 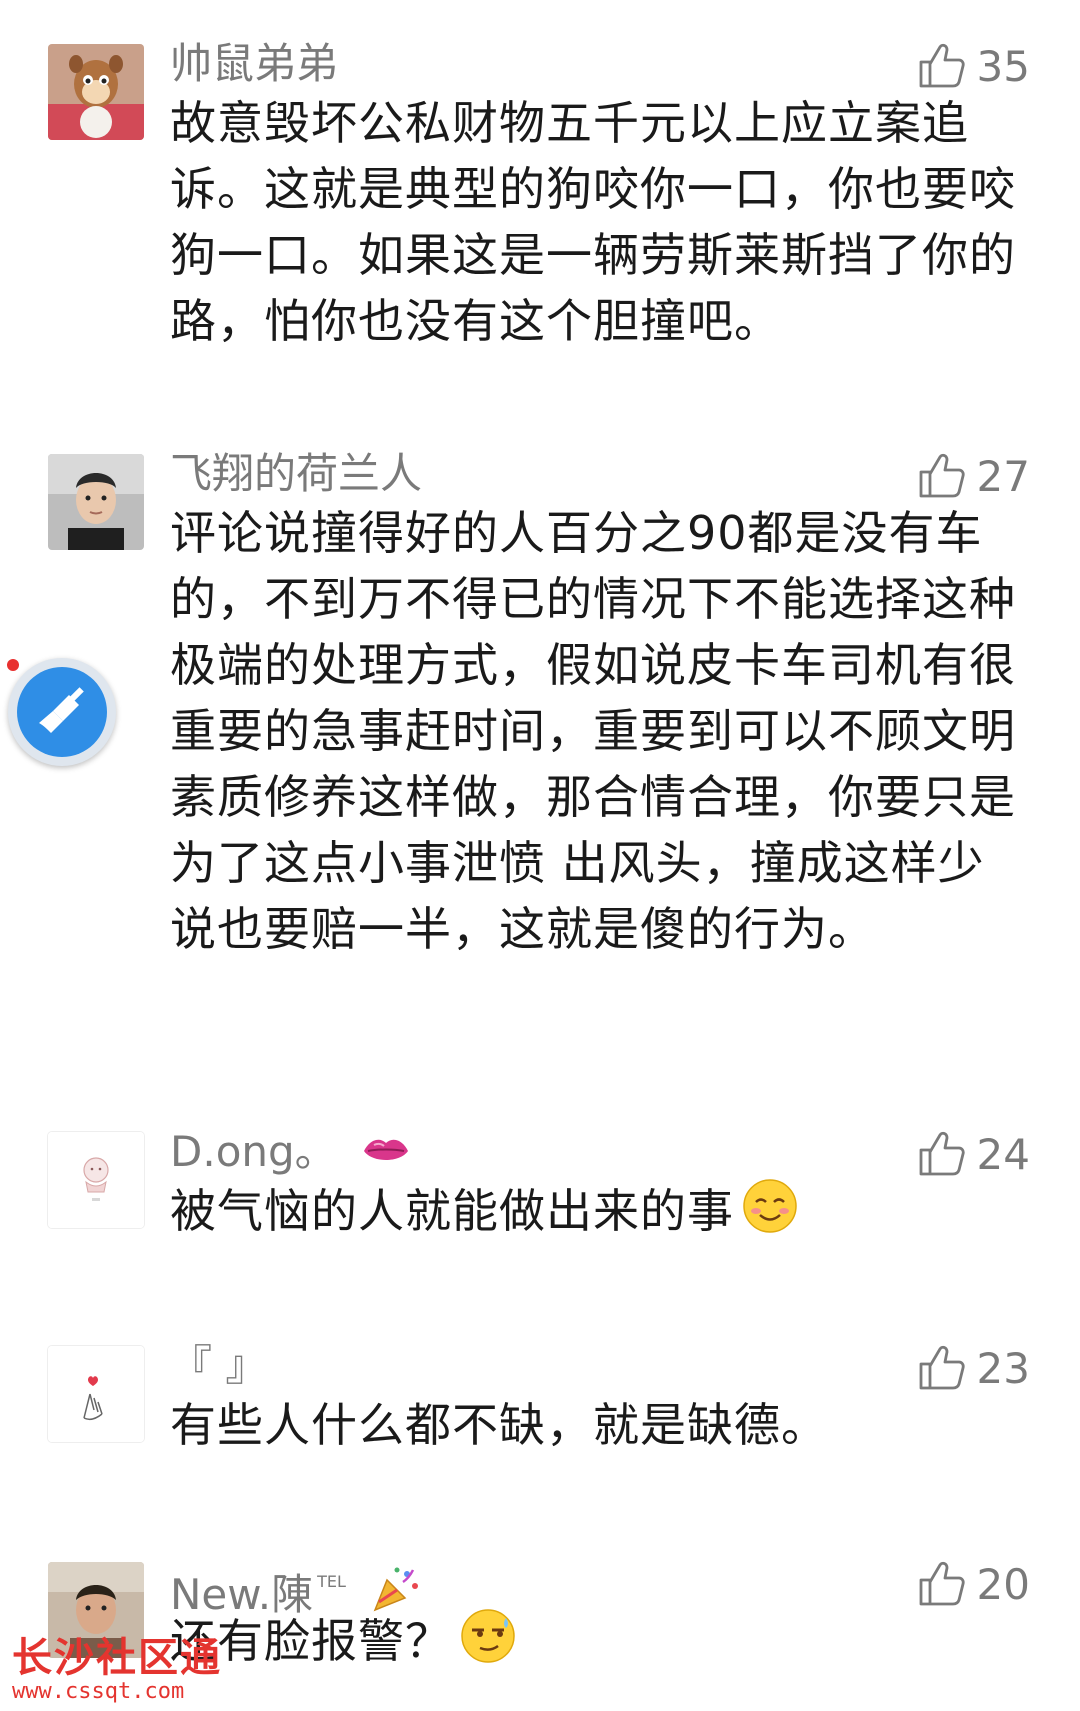 What do you see at coordinates (1003, 1368) in the screenshot?
I see `like-count: 23` at bounding box center [1003, 1368].